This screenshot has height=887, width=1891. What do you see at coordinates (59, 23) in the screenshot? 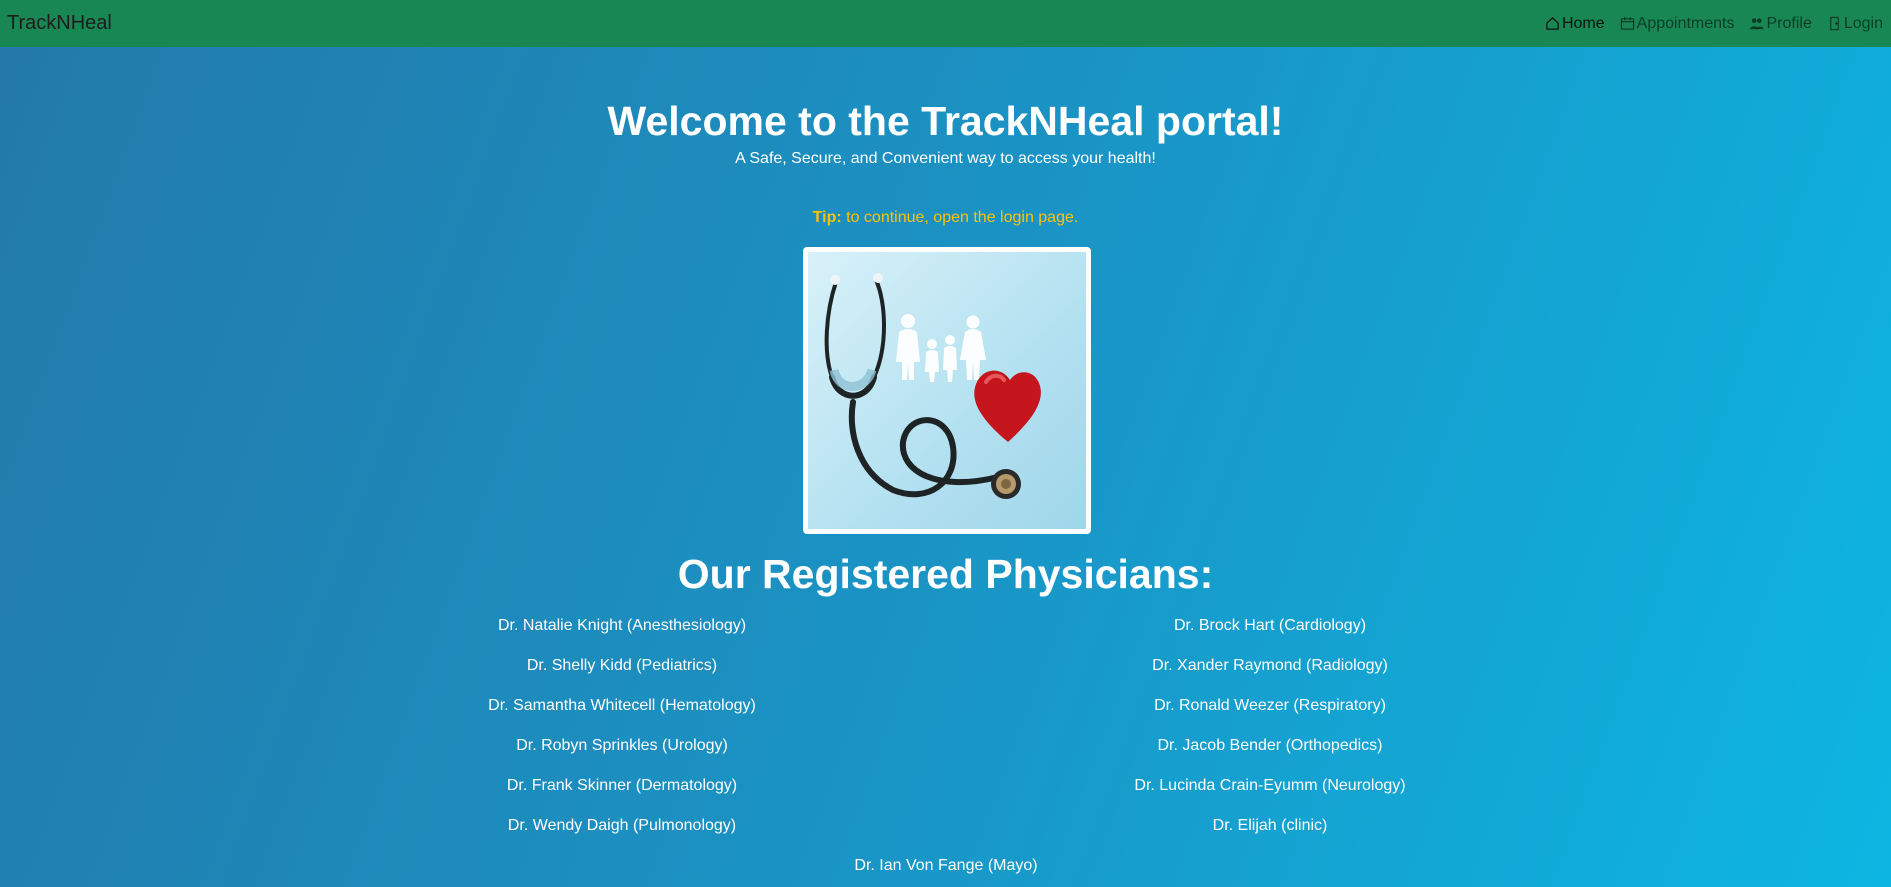
I see `brand-logo-text: TrackNHeal` at bounding box center [59, 23].